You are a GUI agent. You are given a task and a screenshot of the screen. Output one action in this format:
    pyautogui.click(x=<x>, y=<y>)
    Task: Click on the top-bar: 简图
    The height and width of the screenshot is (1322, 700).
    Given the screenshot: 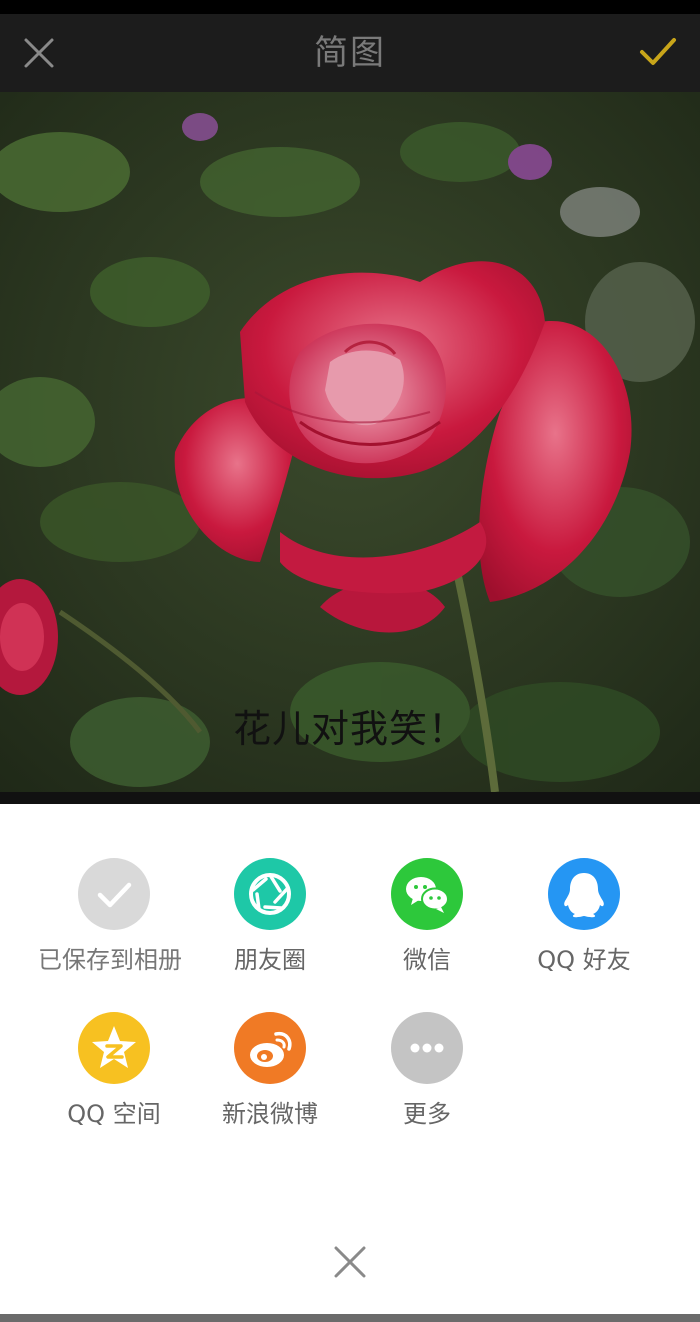 What is the action you would take?
    pyautogui.click(x=350, y=53)
    